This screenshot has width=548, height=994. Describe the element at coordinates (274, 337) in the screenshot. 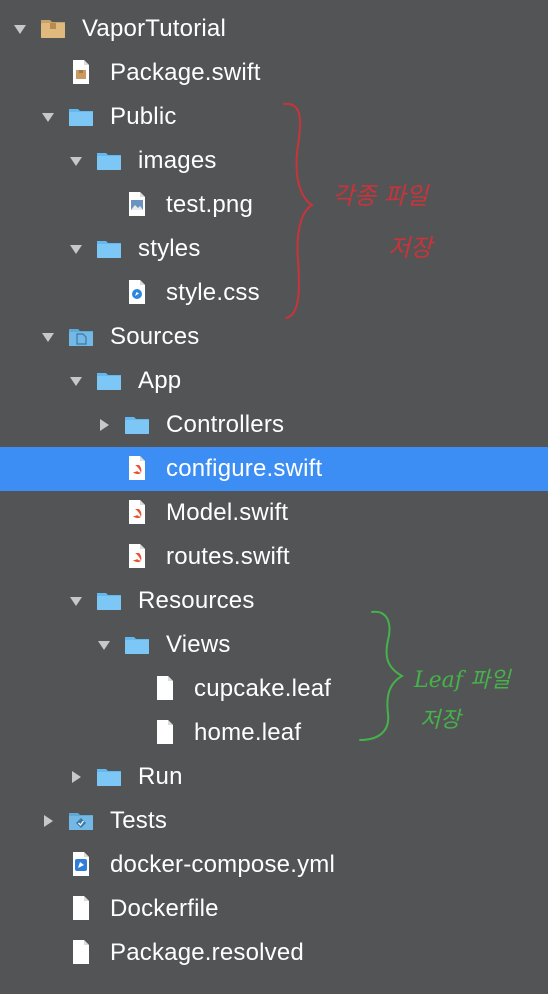

I see `tree-row-sources: Sources` at that location.